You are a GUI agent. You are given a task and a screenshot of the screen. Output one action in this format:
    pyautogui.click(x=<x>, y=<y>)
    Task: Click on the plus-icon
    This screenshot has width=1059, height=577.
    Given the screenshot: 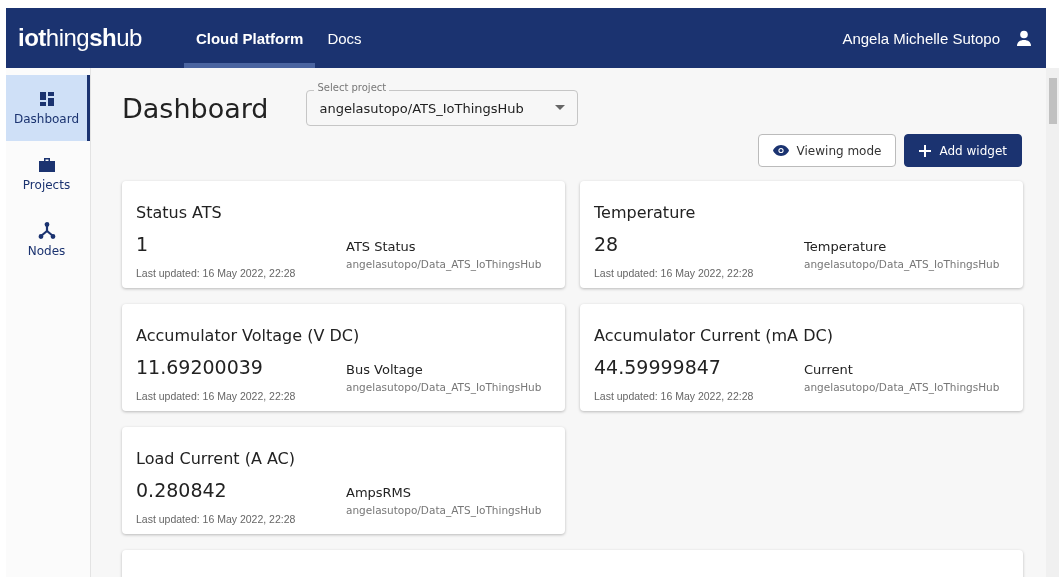 What is the action you would take?
    pyautogui.click(x=925, y=150)
    